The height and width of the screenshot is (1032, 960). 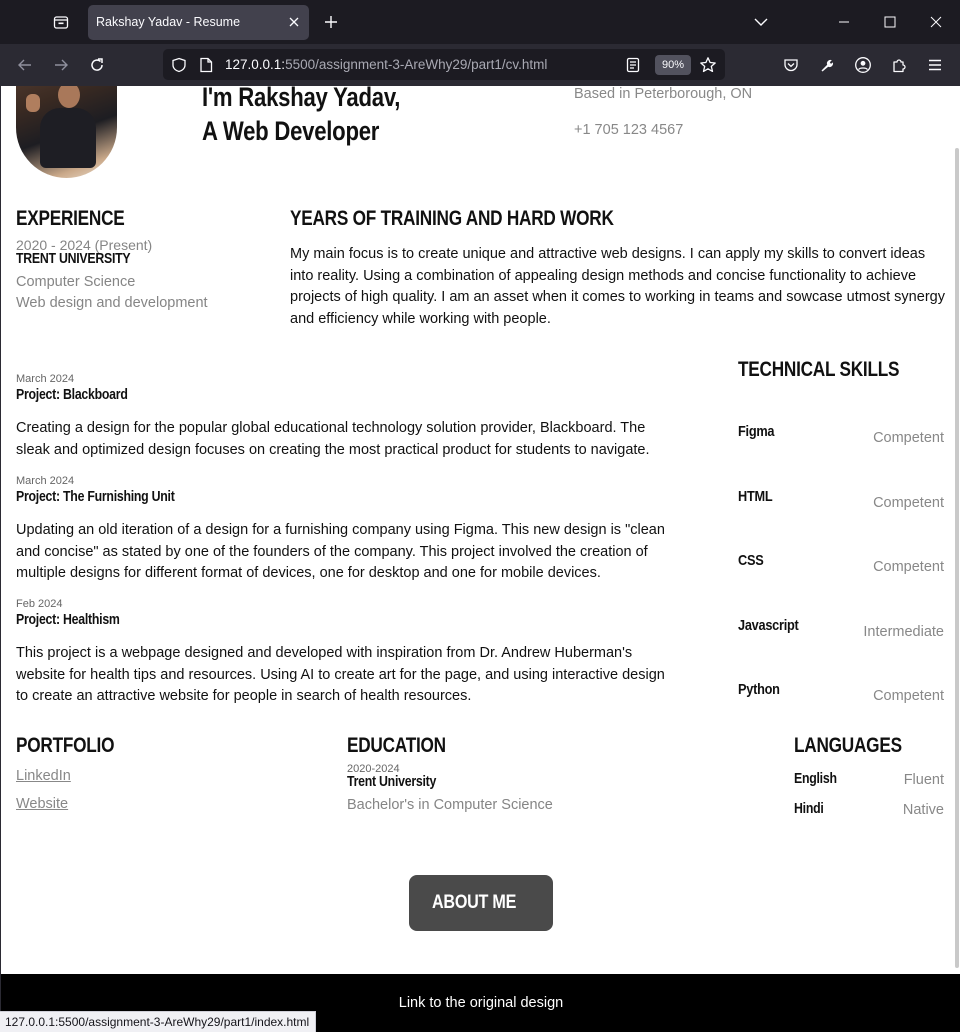 What do you see at coordinates (480, 22) in the screenshot?
I see `tab-bar: Rakshay Yadav - Resume` at bounding box center [480, 22].